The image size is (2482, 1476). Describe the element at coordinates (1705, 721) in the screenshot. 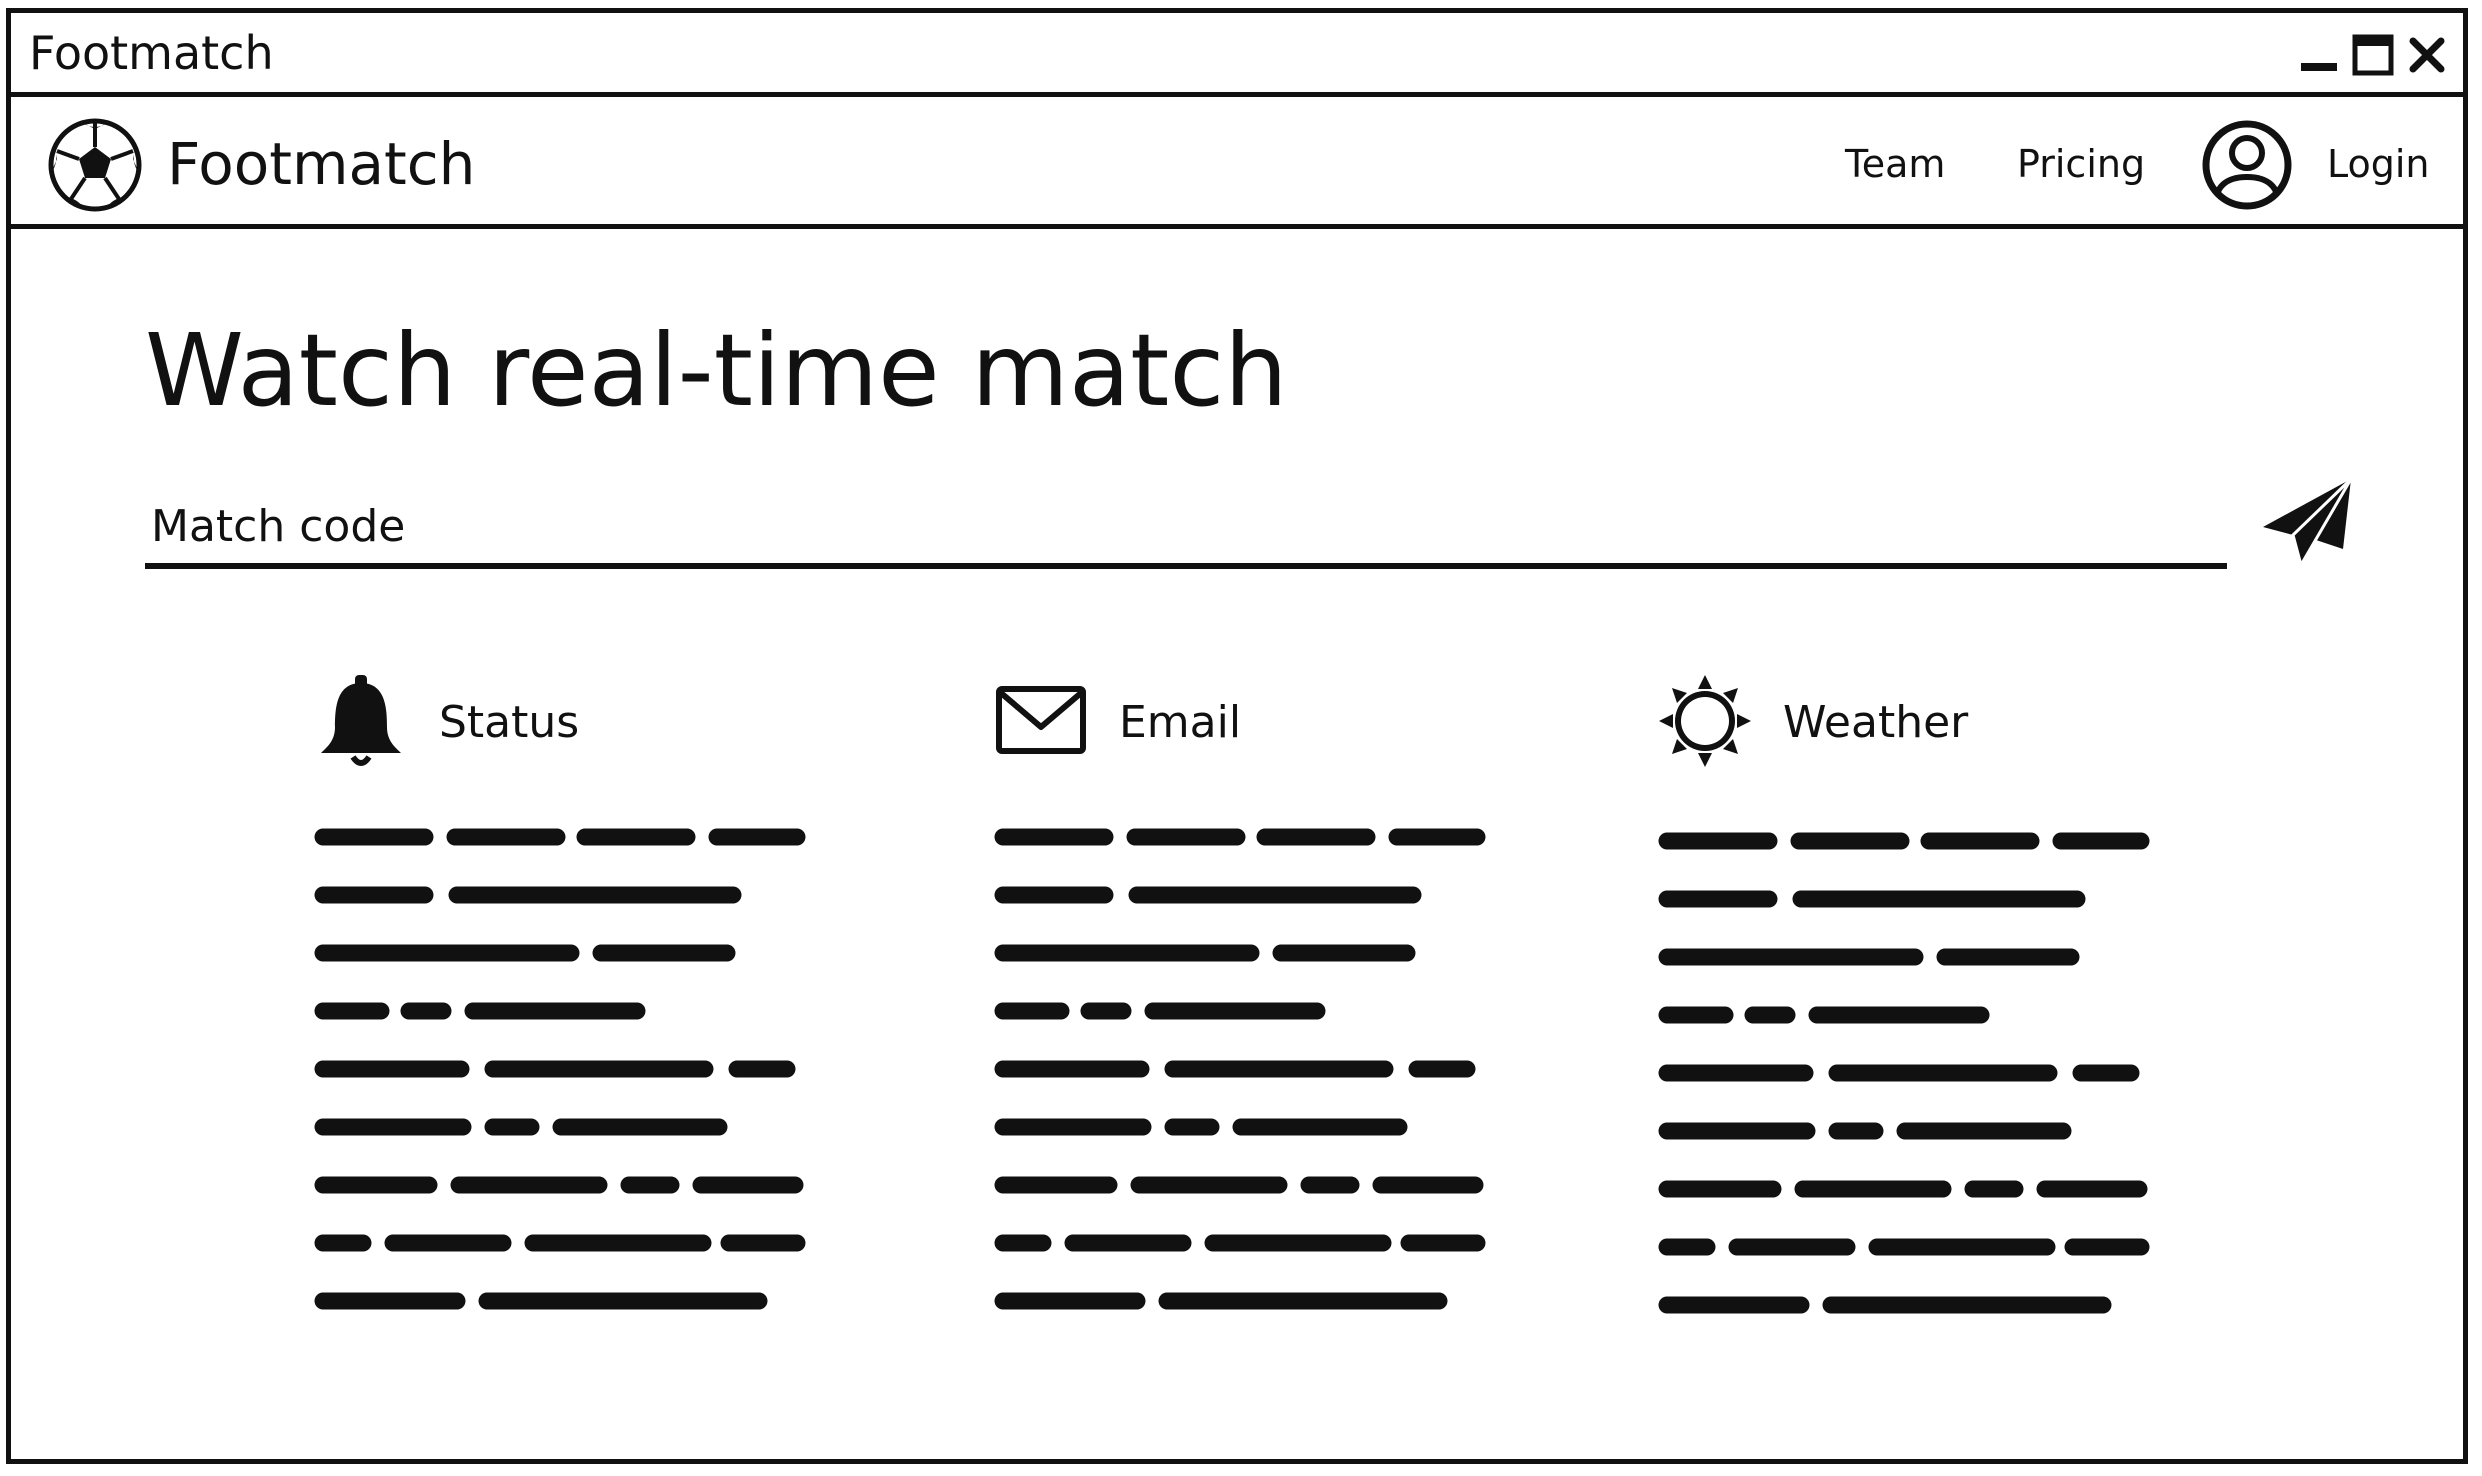

I see `sun-icon` at that location.